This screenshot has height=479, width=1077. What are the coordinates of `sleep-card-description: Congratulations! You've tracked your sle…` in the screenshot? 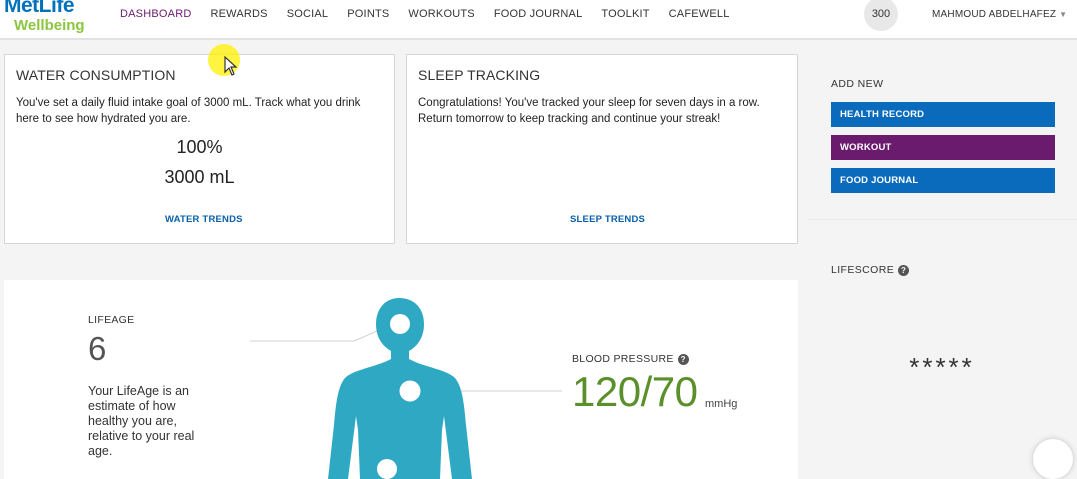 It's located at (589, 111).